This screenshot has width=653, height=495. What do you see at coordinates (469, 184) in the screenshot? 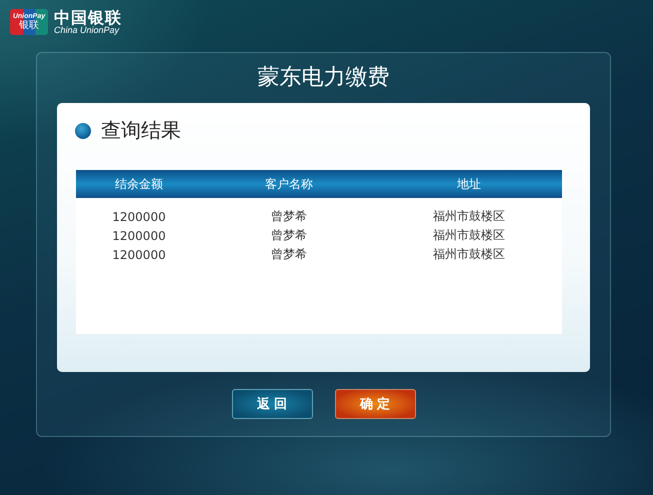
I see `column-header: 地址` at bounding box center [469, 184].